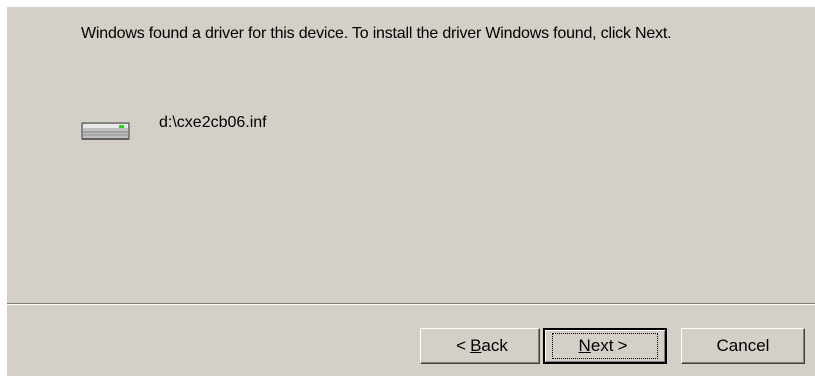  I want to click on next-button: Next >, so click(605, 346).